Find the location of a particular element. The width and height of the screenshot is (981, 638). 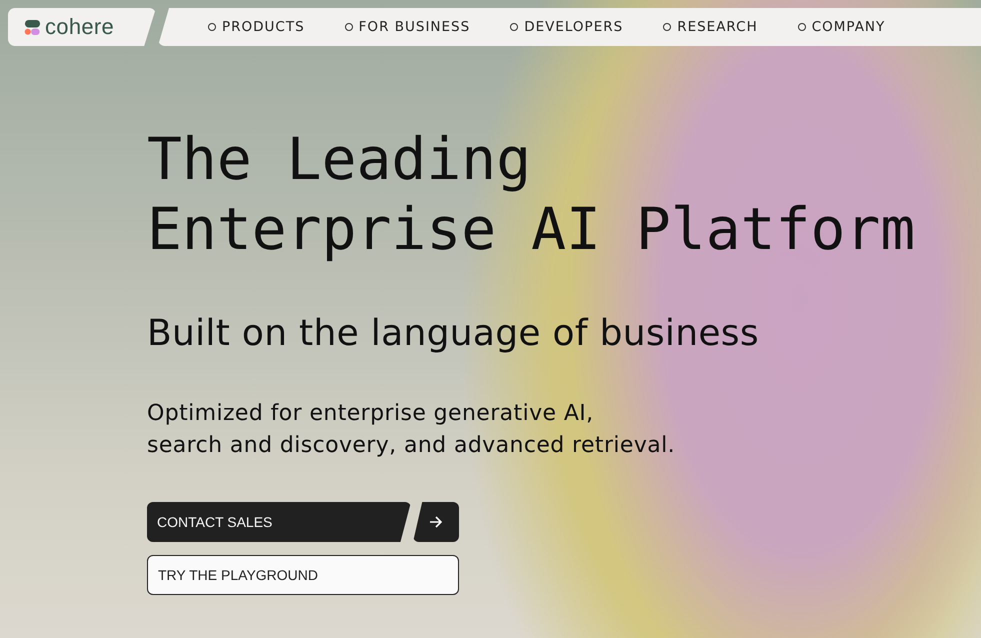

logo: cohere is located at coordinates (82, 27).